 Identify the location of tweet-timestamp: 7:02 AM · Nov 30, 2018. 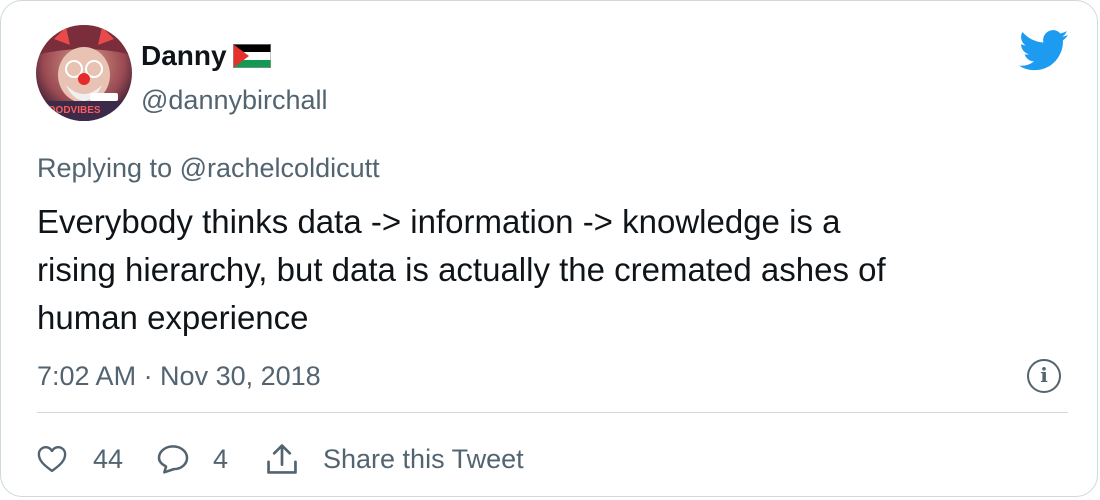
(179, 376).